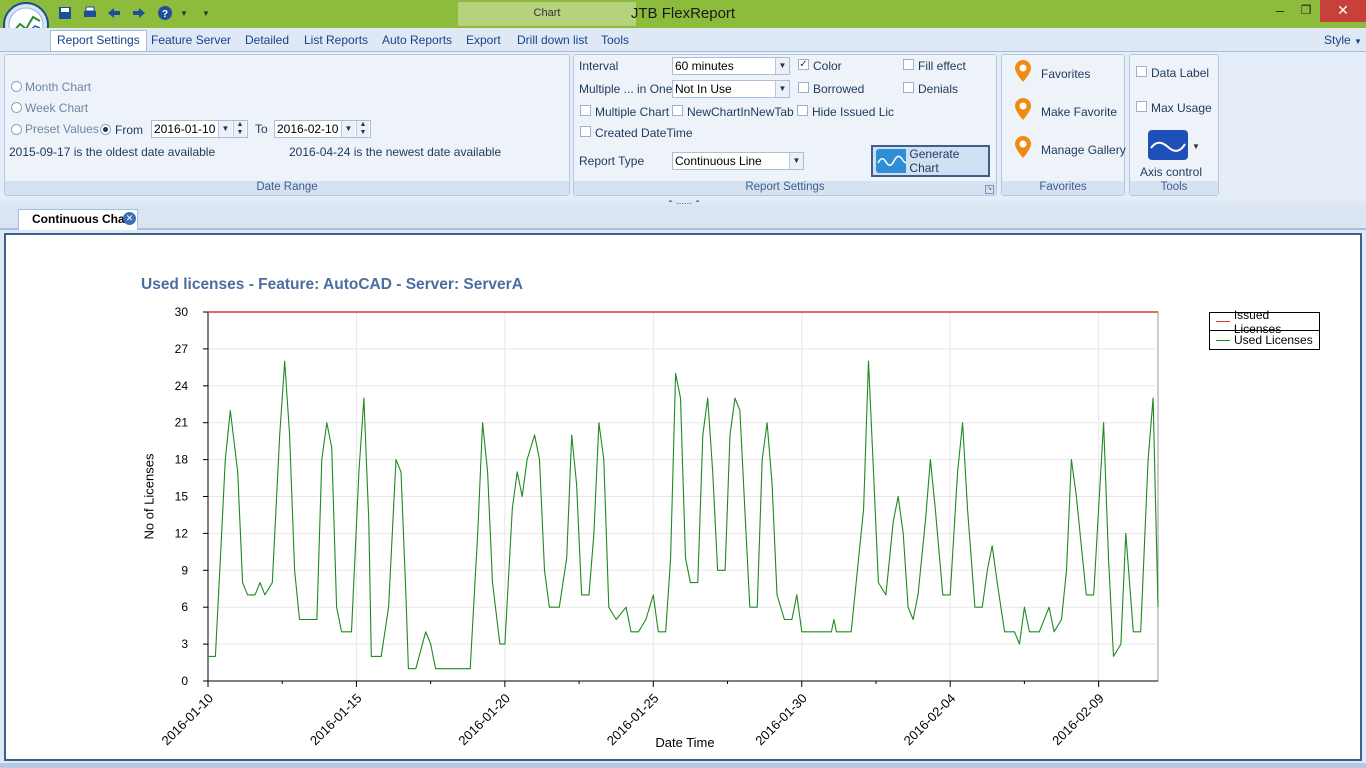  I want to click on y-tick-label: 15, so click(182, 497).